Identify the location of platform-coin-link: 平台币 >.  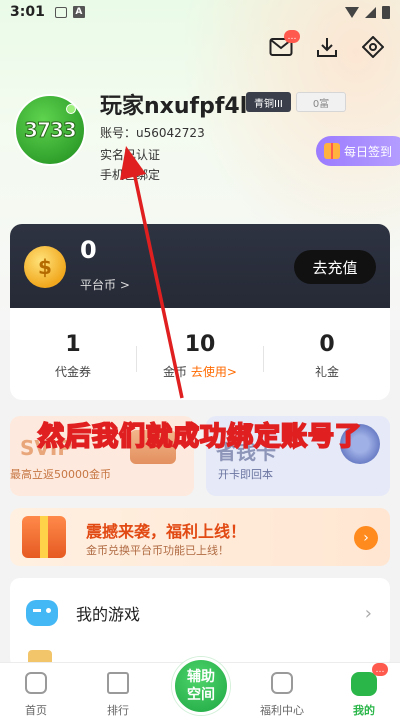
(105, 284).